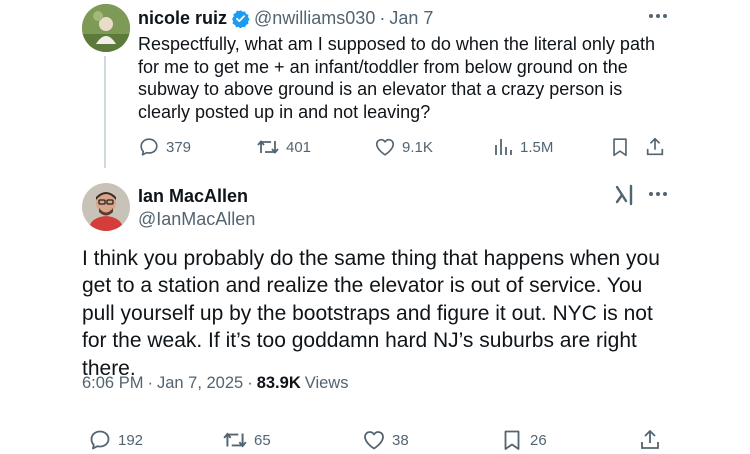  What do you see at coordinates (314, 18) in the screenshot?
I see `parent-handle: @nwilliams030` at bounding box center [314, 18].